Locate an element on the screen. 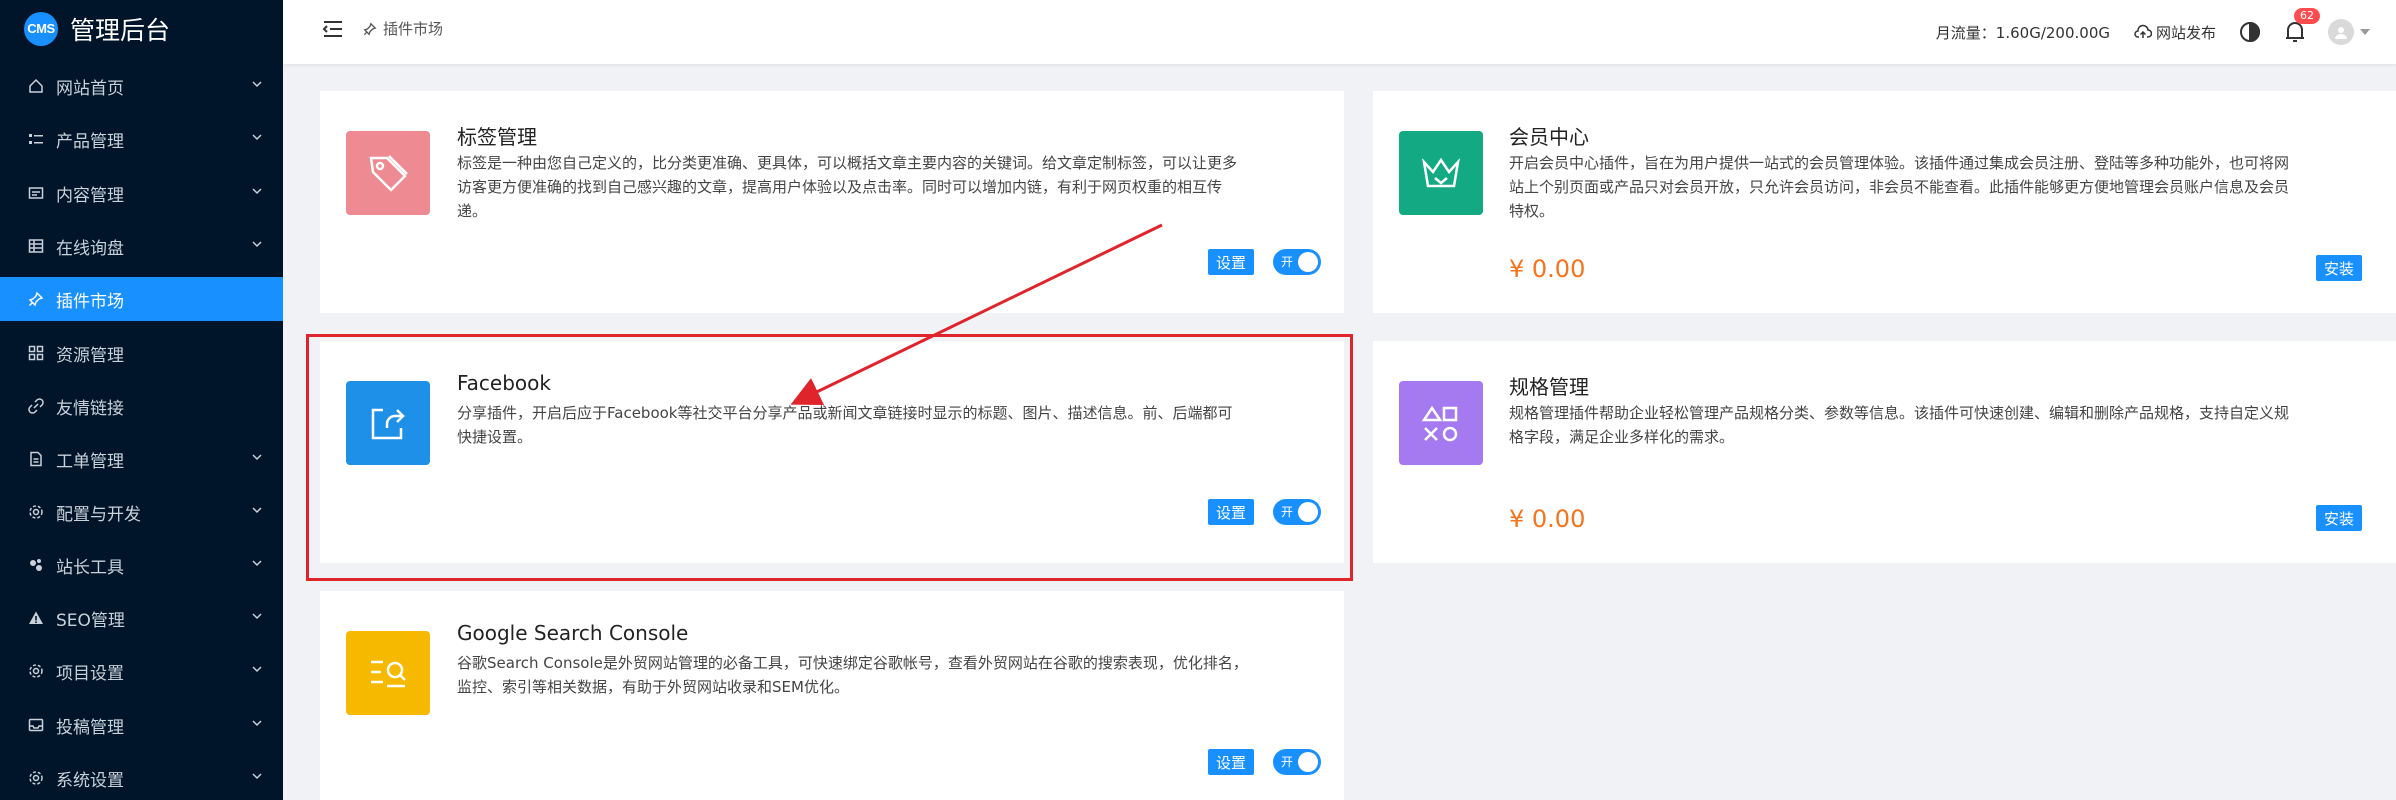 Image resolution: width=2396 pixels, height=800 pixels. warning-icon is located at coordinates (36, 618).